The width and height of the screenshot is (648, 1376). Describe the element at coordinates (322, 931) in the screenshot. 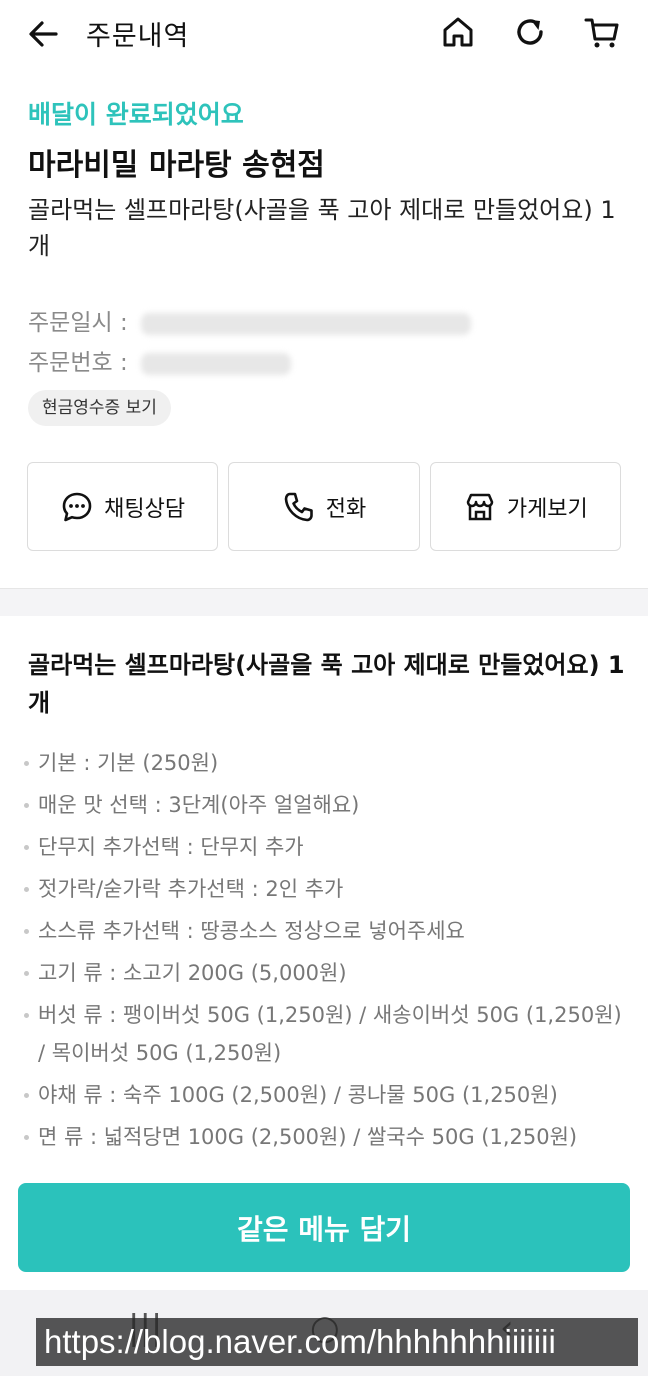

I see `menu-option: 소스류 추가선택 : 땅콩소스 정상으로 넣어주세요` at that location.